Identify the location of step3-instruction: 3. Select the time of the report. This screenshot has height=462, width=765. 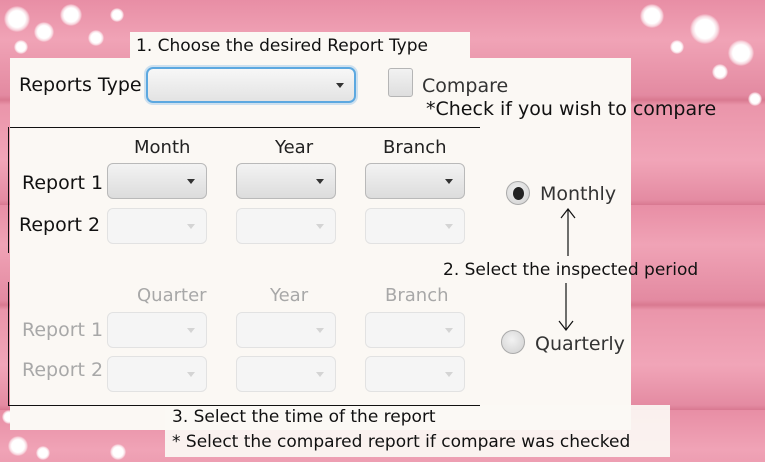
(304, 417).